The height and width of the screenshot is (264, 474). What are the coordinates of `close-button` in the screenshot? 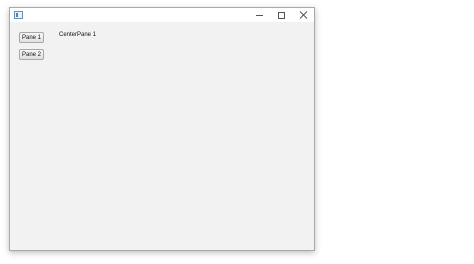 It's located at (303, 15).